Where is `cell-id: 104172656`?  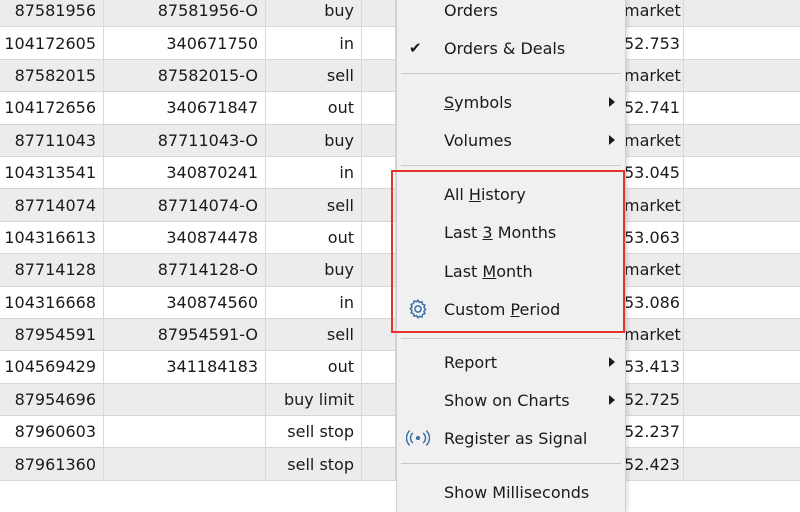 cell-id: 104172656 is located at coordinates (52, 108).